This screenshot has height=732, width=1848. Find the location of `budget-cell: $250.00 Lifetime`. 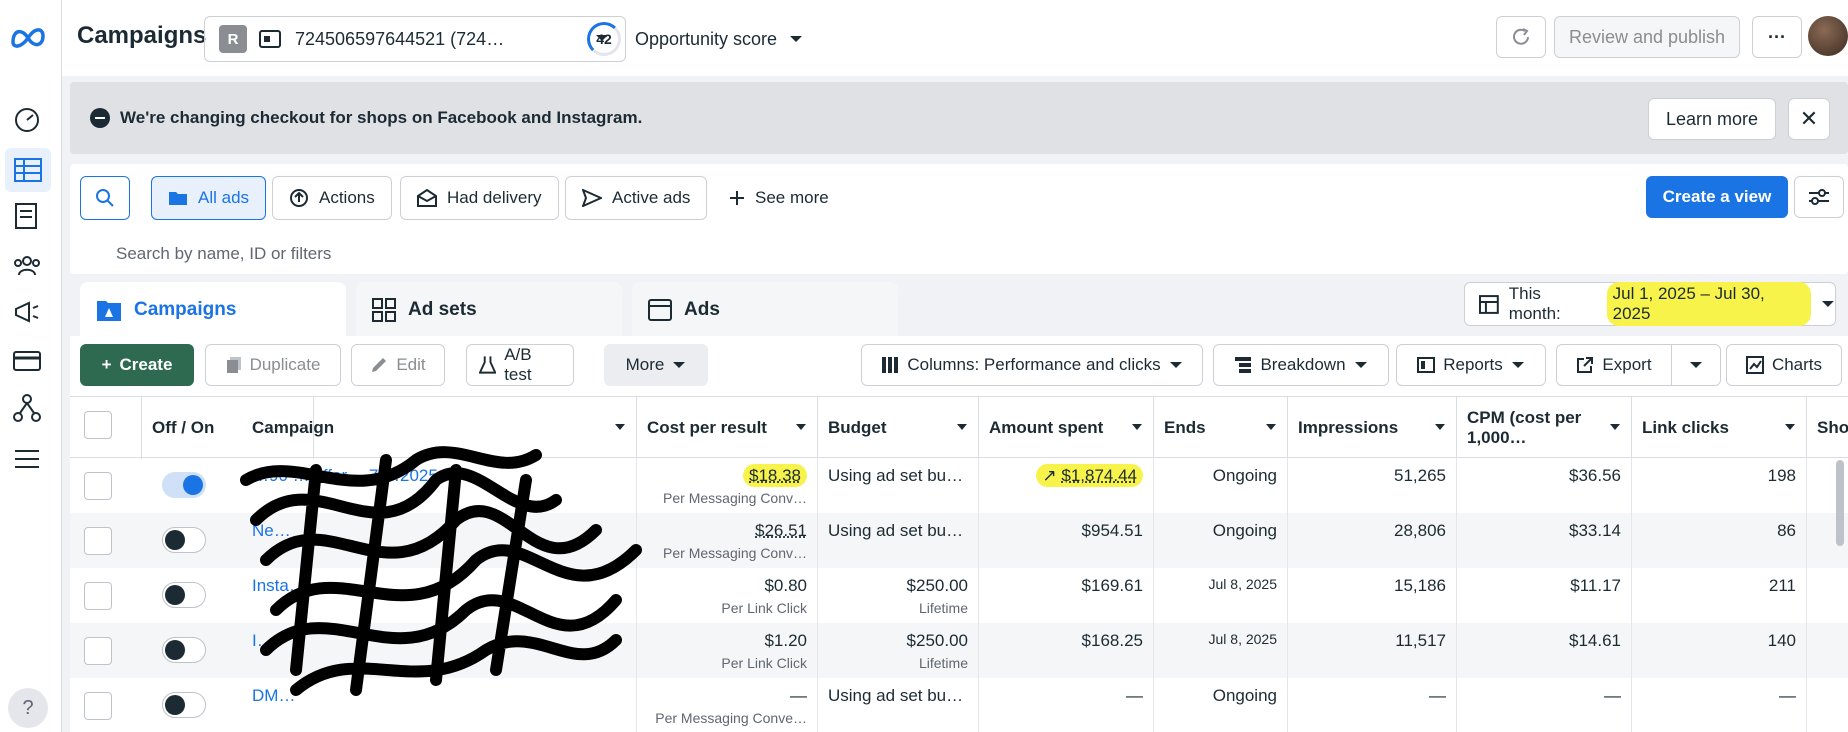

budget-cell: $250.00 Lifetime is located at coordinates (898, 595).